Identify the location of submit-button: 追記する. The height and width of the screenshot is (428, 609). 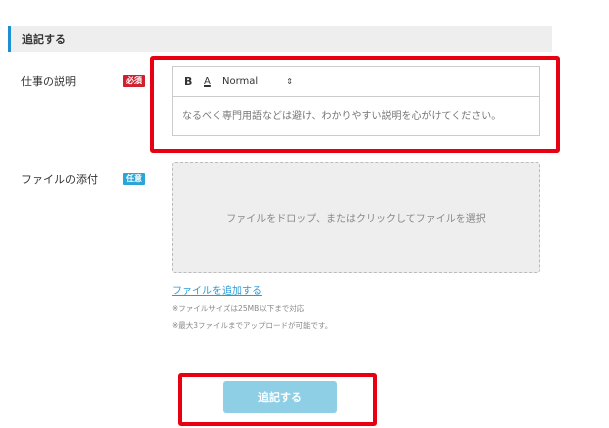
(280, 397).